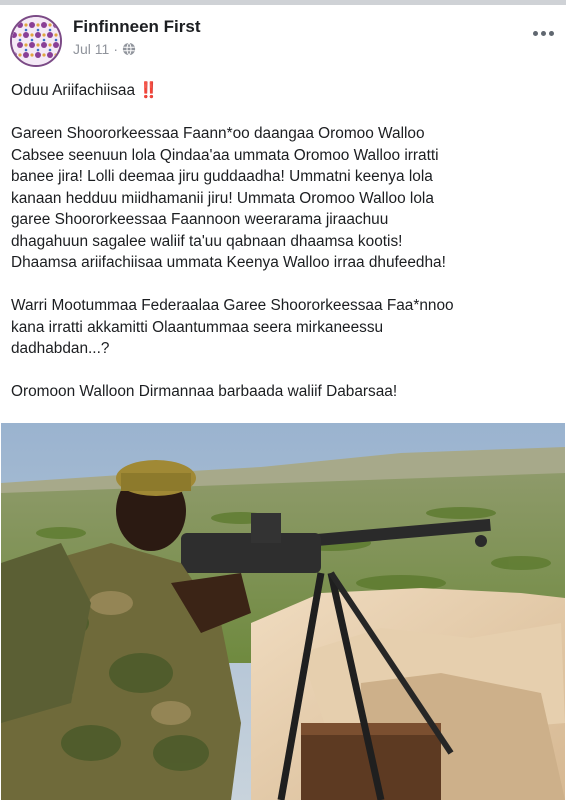 This screenshot has width=566, height=800. What do you see at coordinates (73, 90) in the screenshot?
I see `post-title: Oduu Ariifachiisaa` at bounding box center [73, 90].